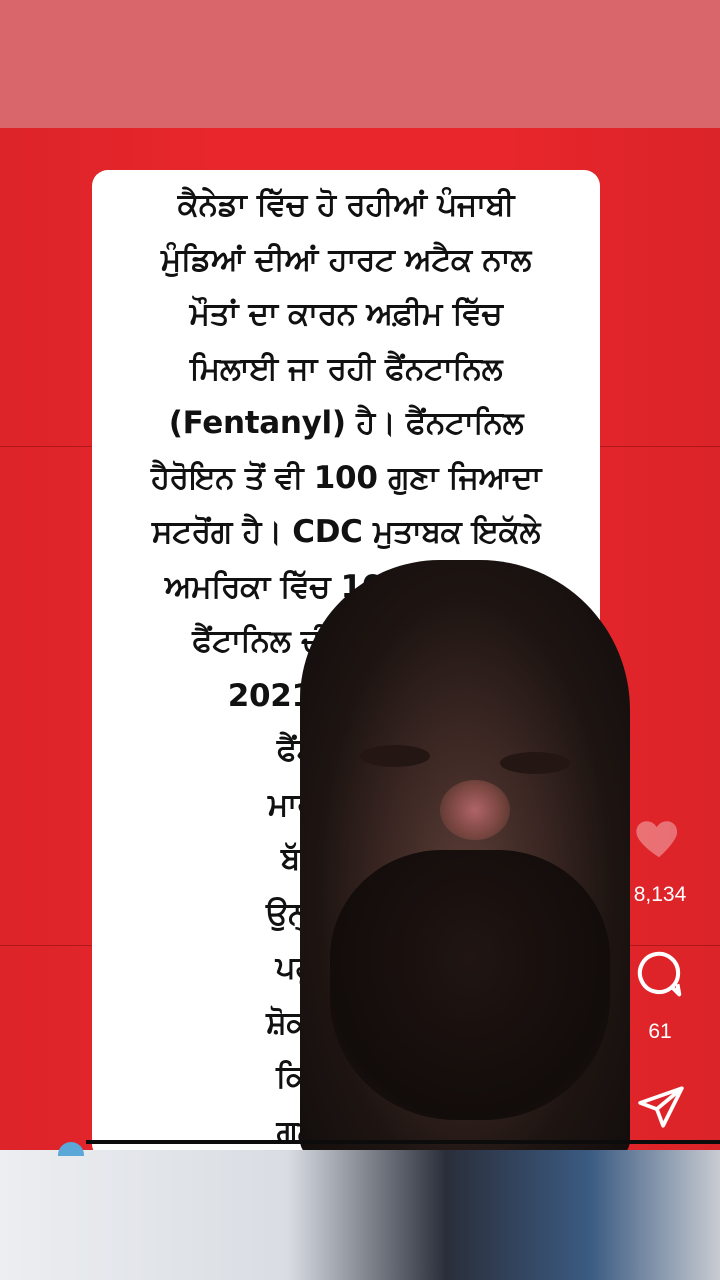 The width and height of the screenshot is (720, 1280). Describe the element at coordinates (346, 477) in the screenshot. I see `caption-line: ਹੈਰੋਇਨ ਤੋਂ ਵੀ 100 ਗੁਣਾ ਜਿਆਦਾ` at that location.